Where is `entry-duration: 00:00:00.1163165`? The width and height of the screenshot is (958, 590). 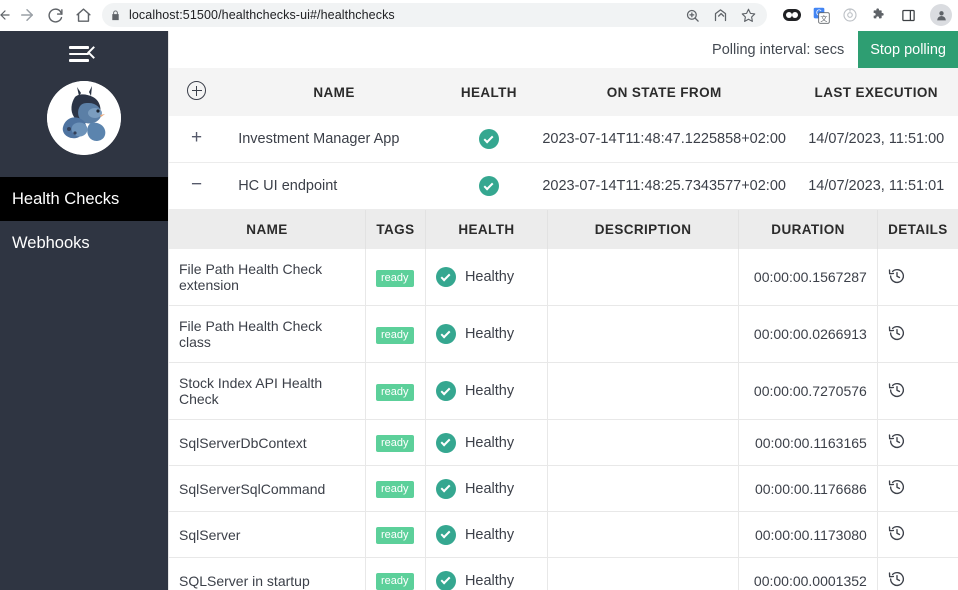
entry-duration: 00:00:00.1163165 is located at coordinates (808, 442).